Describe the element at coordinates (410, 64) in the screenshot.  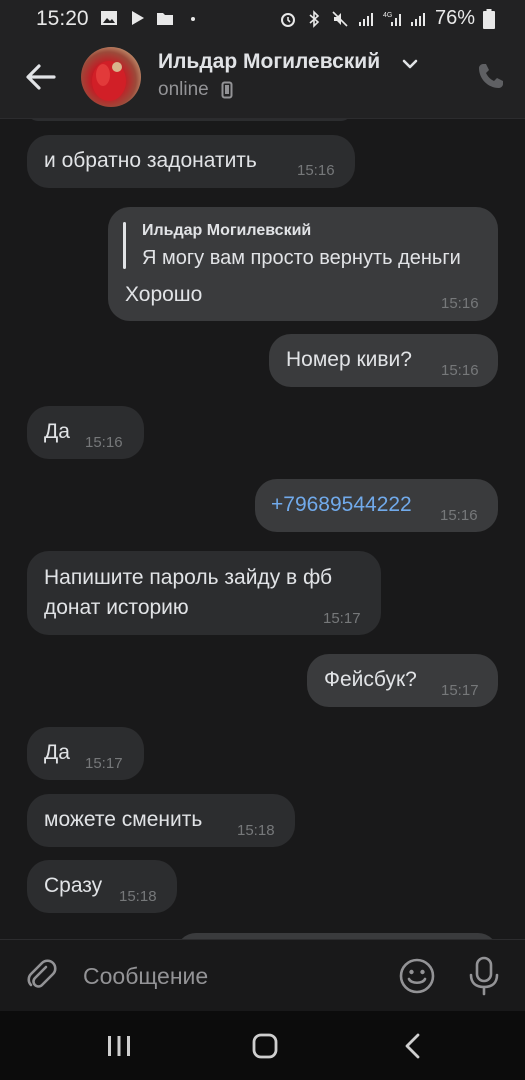
I see `chevron-down-icon` at that location.